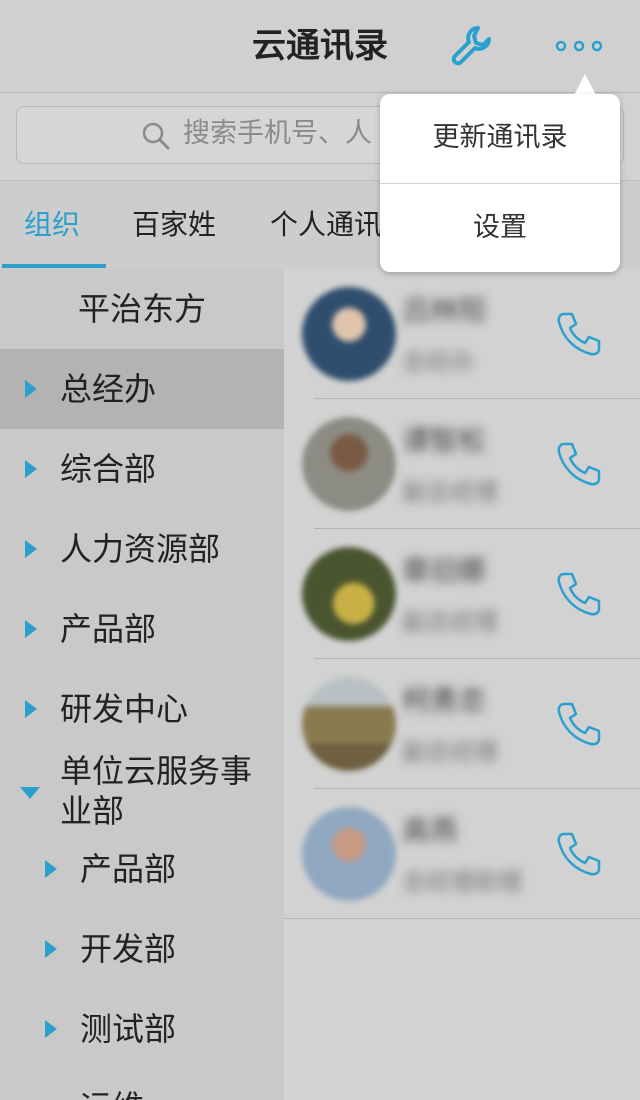 The width and height of the screenshot is (640, 1100). What do you see at coordinates (472, 46) in the screenshot?
I see `wrench-icon` at bounding box center [472, 46].